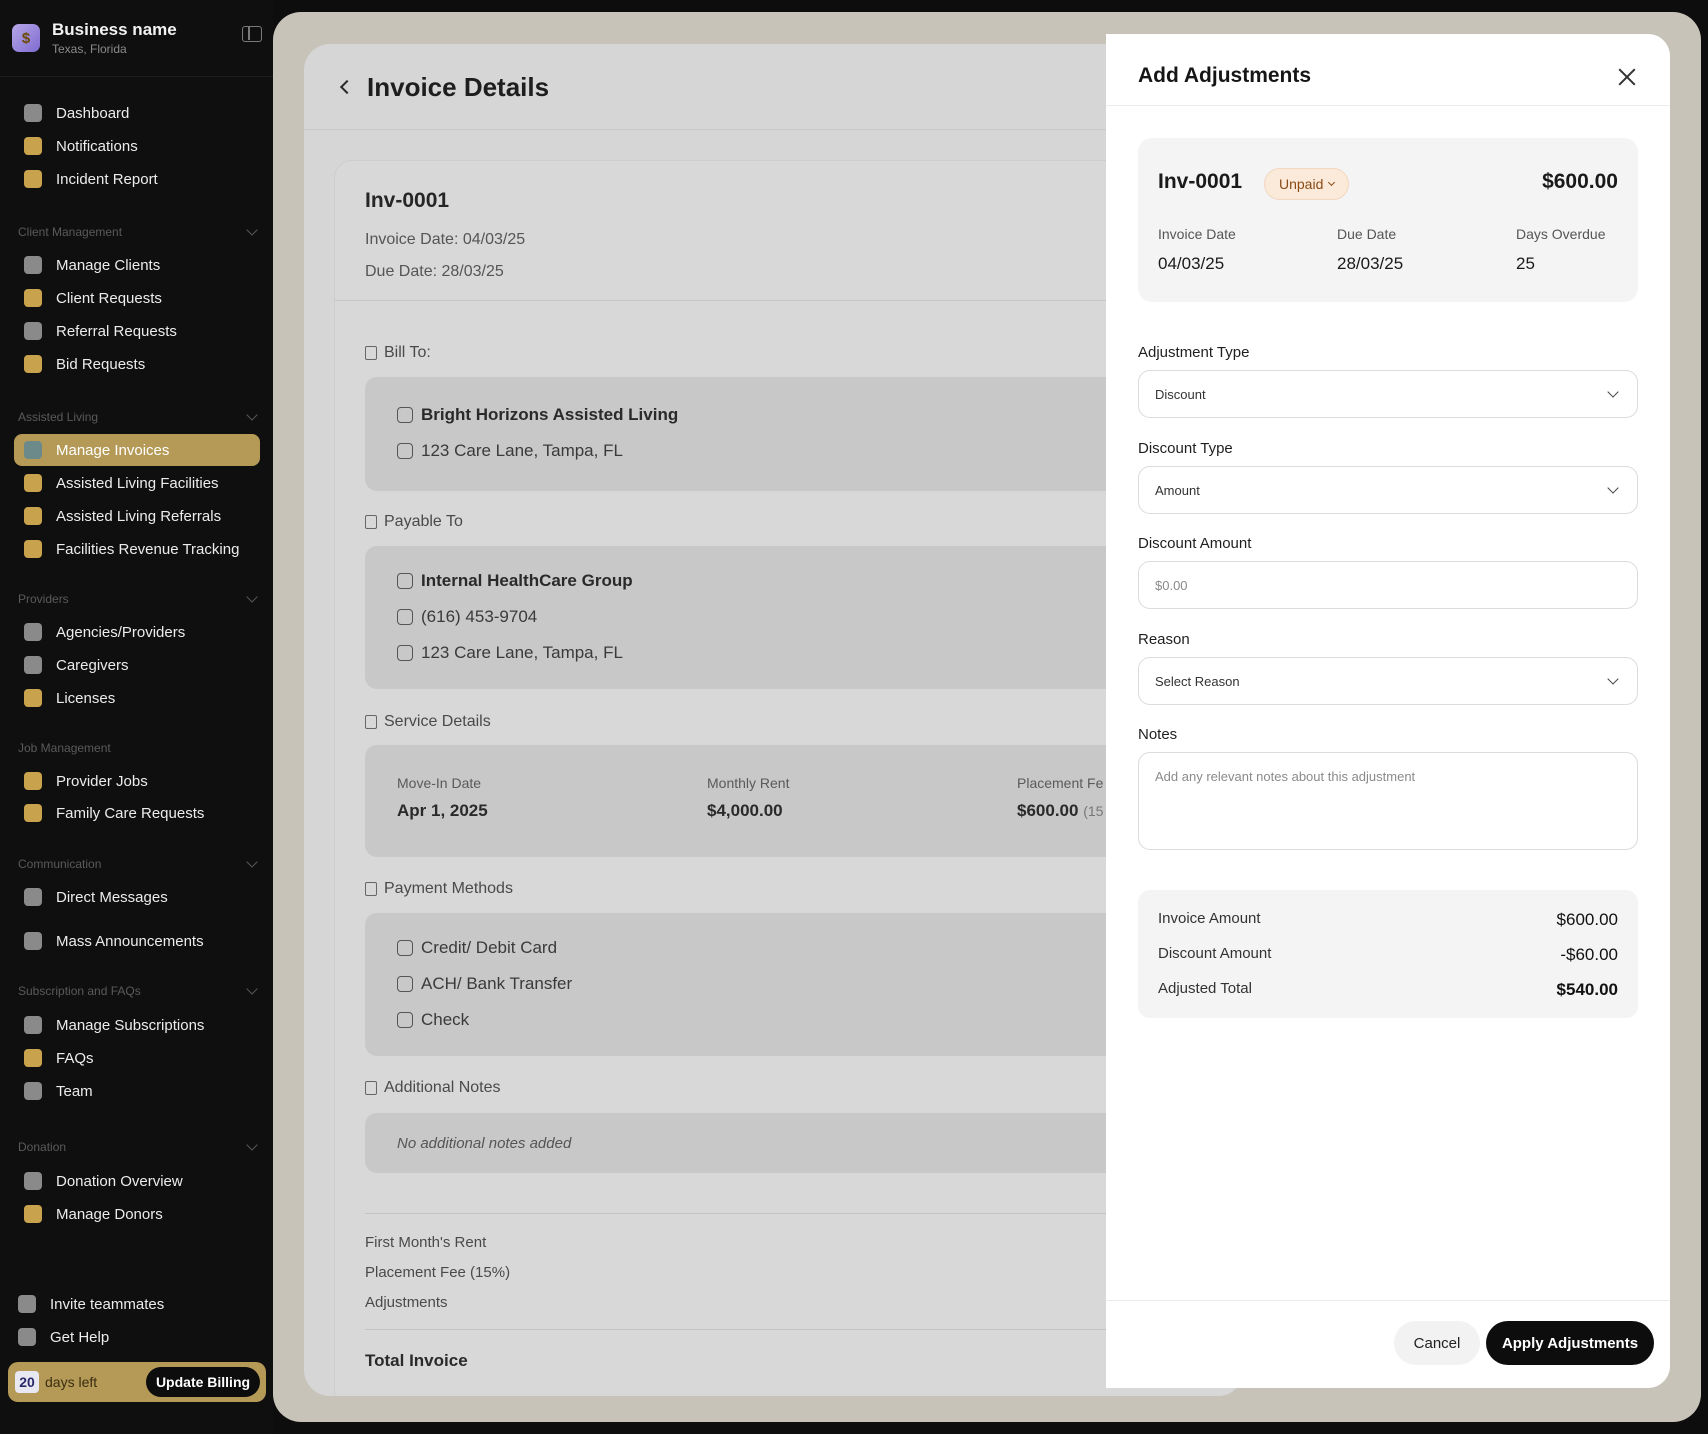  What do you see at coordinates (405, 984) in the screenshot?
I see `bank-icon` at bounding box center [405, 984].